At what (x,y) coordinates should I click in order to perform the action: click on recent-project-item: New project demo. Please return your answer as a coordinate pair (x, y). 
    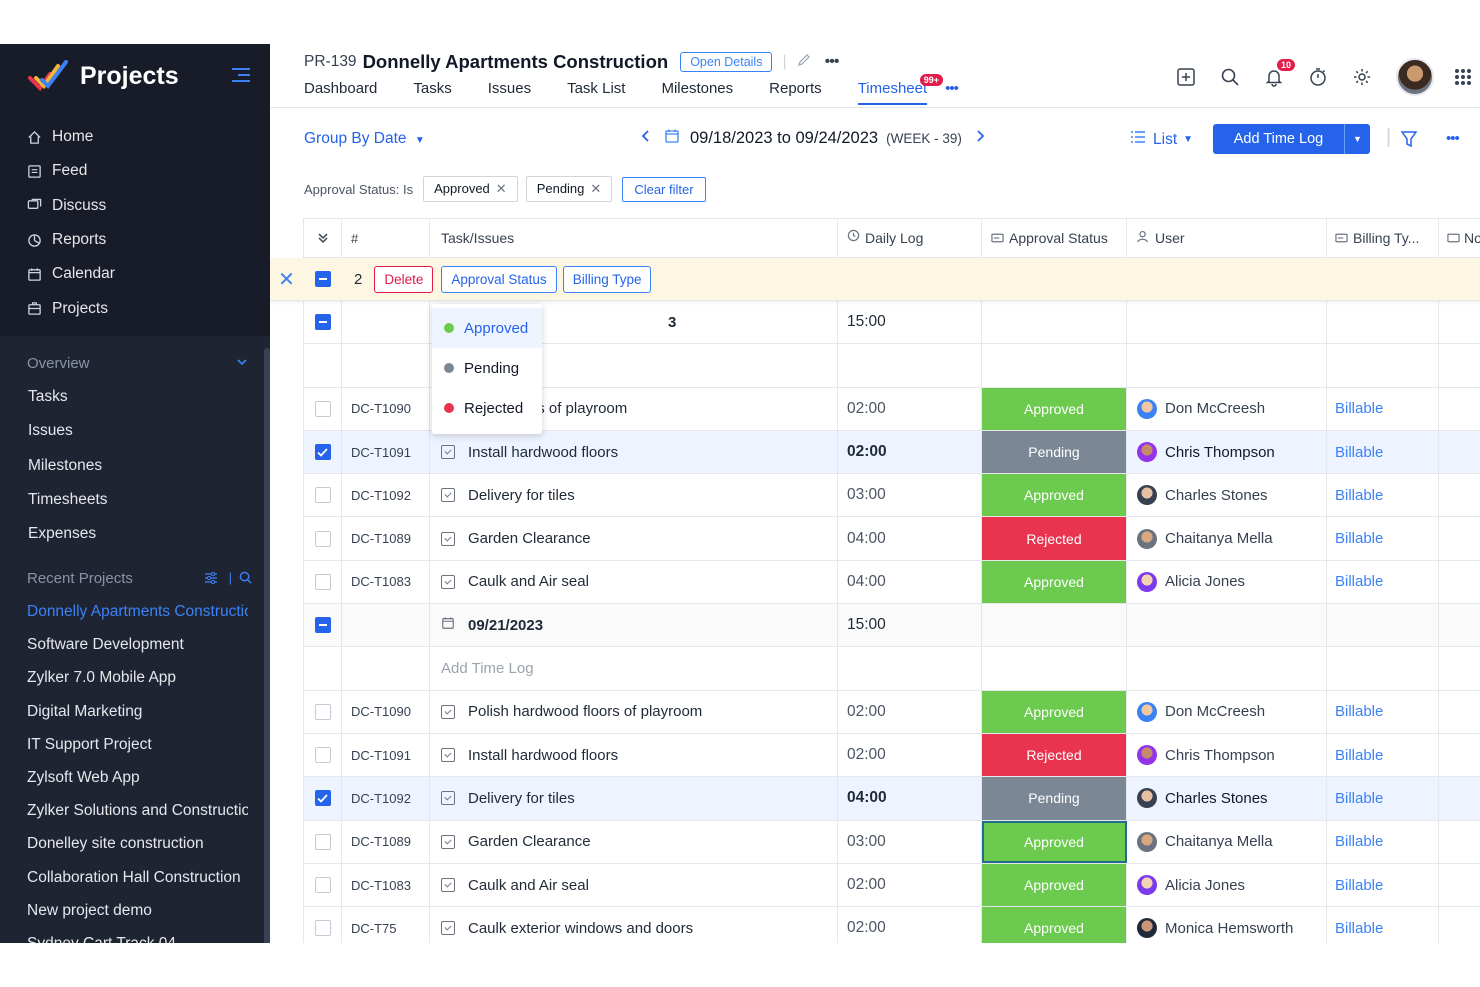
    Looking at the image, I should click on (124, 910).